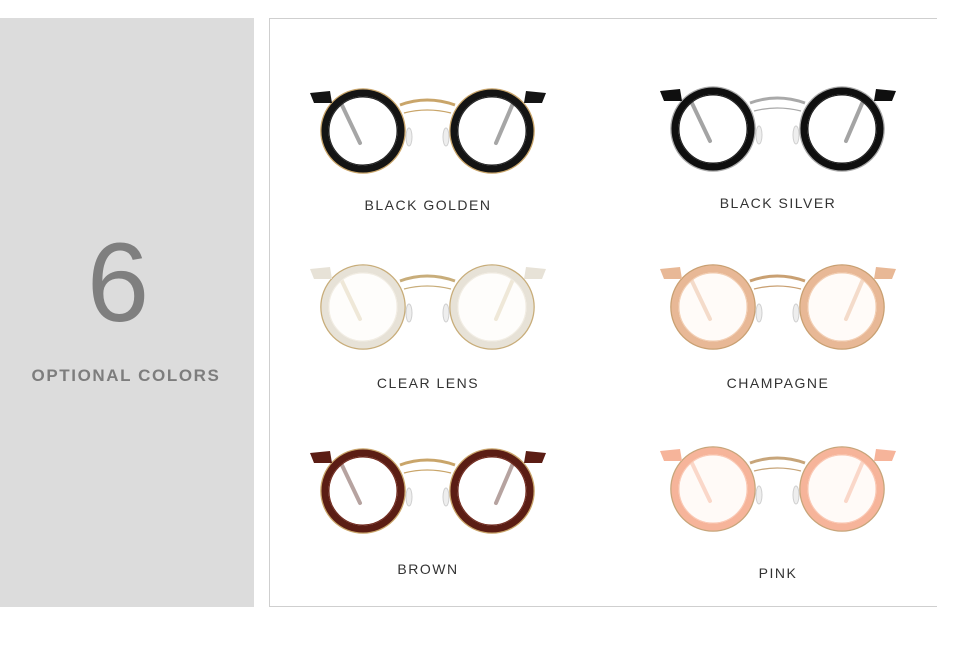 The image size is (960, 660). What do you see at coordinates (778, 203) in the screenshot?
I see `color-label-black-silver: BLACK SILVER` at bounding box center [778, 203].